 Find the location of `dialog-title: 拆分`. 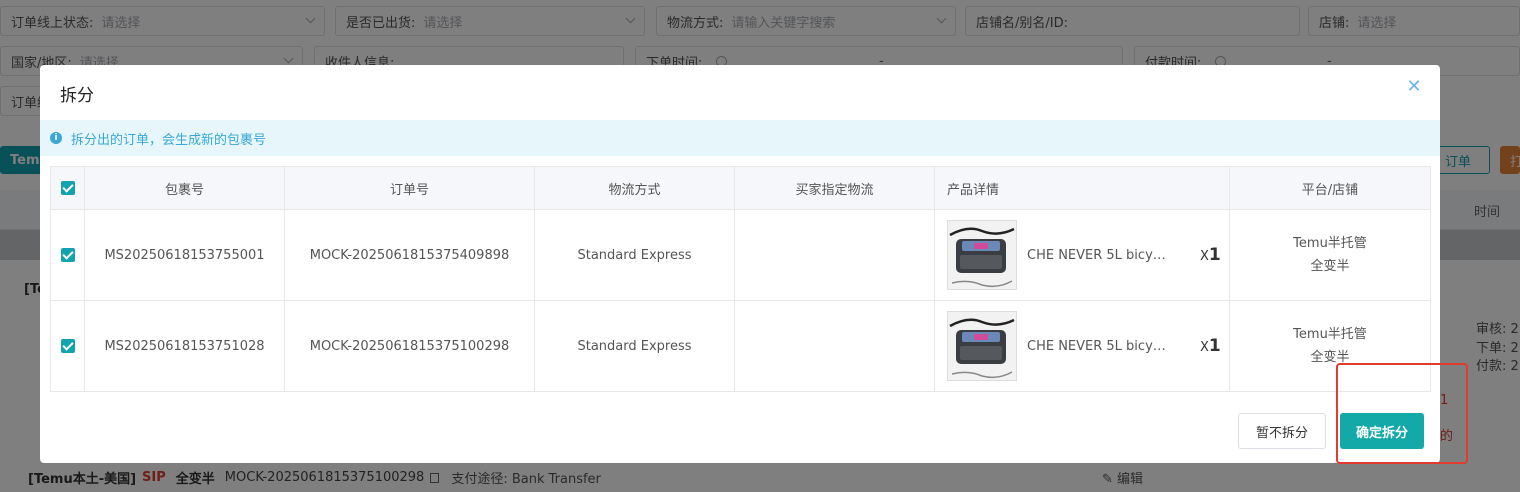

dialog-title: 拆分 is located at coordinates (77, 96).